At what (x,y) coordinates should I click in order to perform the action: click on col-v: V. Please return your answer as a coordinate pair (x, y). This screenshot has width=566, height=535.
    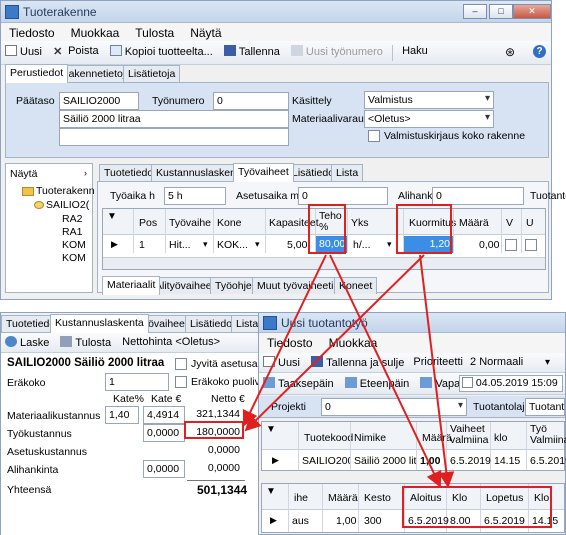
    Looking at the image, I should click on (509, 223).